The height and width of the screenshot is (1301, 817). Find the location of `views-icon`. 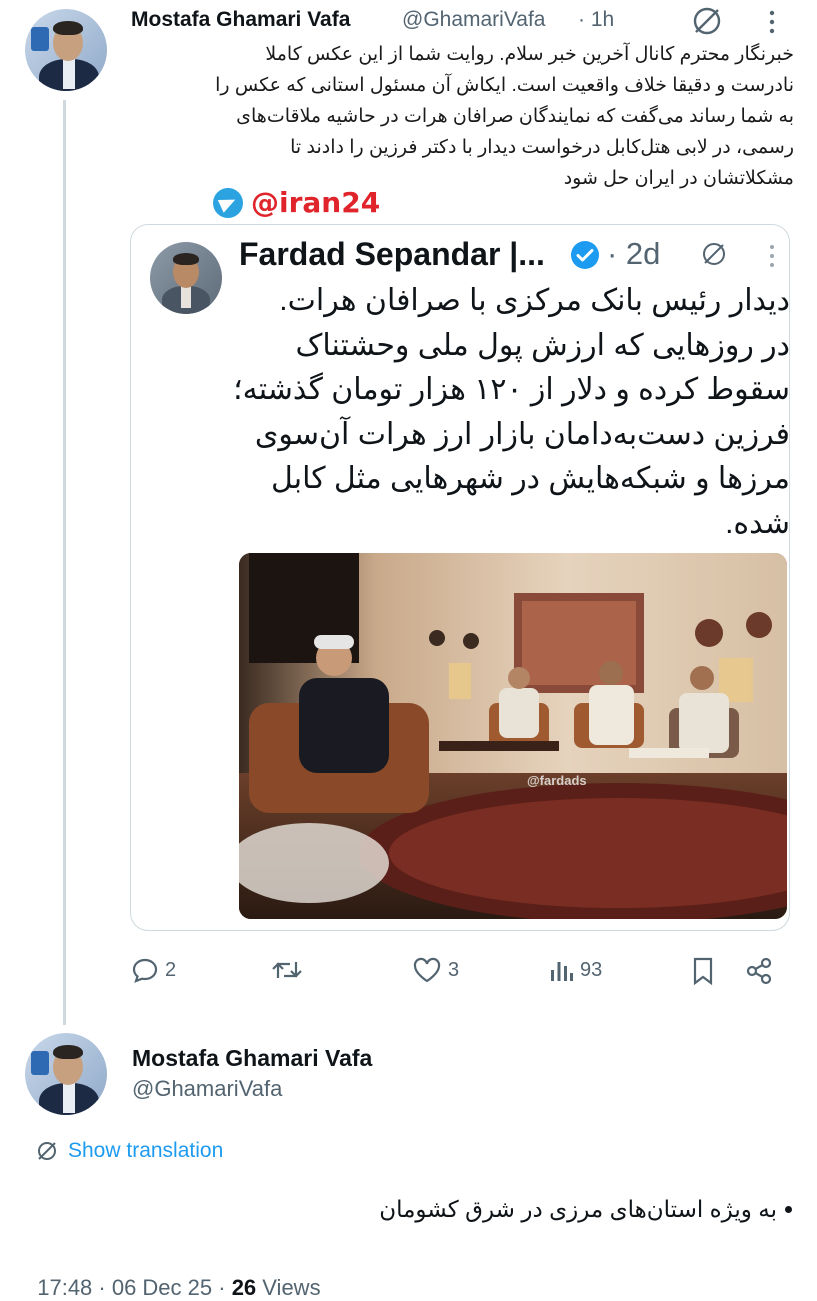

views-icon is located at coordinates (561, 970).